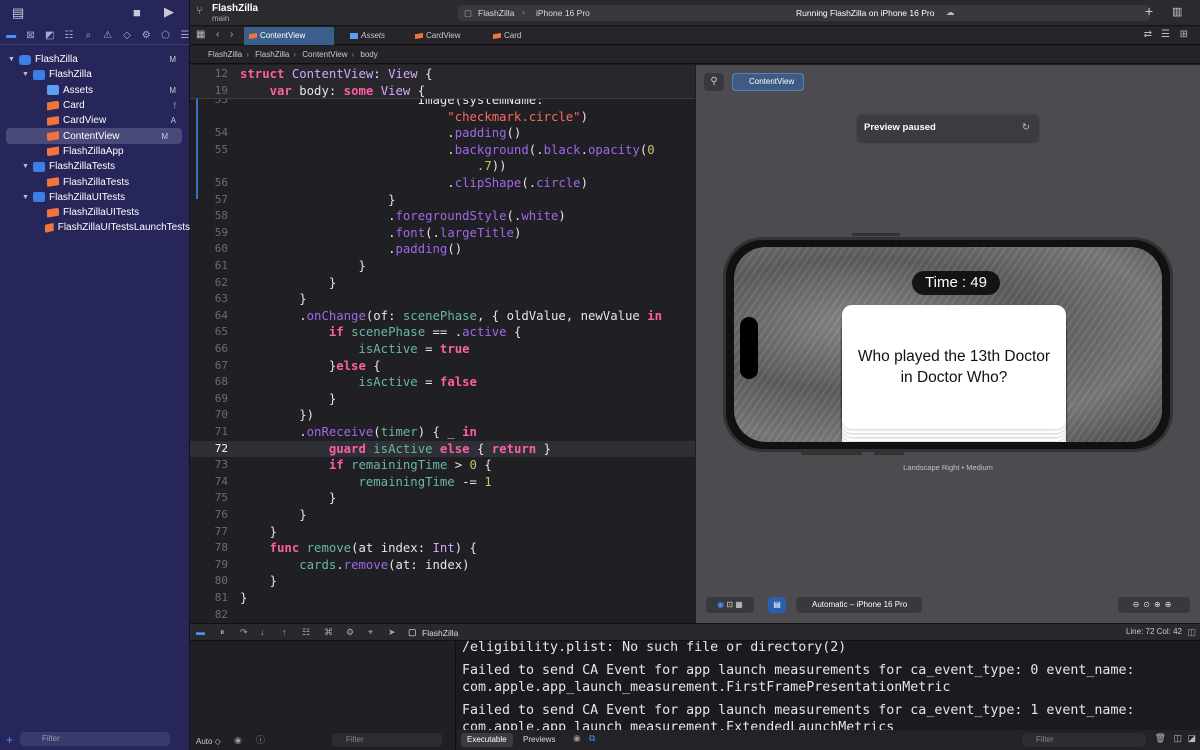 This screenshot has height=750, width=1200. I want to click on code-line: 62 }, so click(442, 283).